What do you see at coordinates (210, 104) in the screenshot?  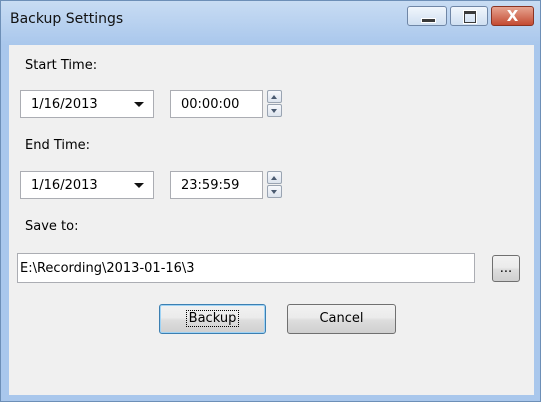 I see `start-time-value: 00:00:00` at bounding box center [210, 104].